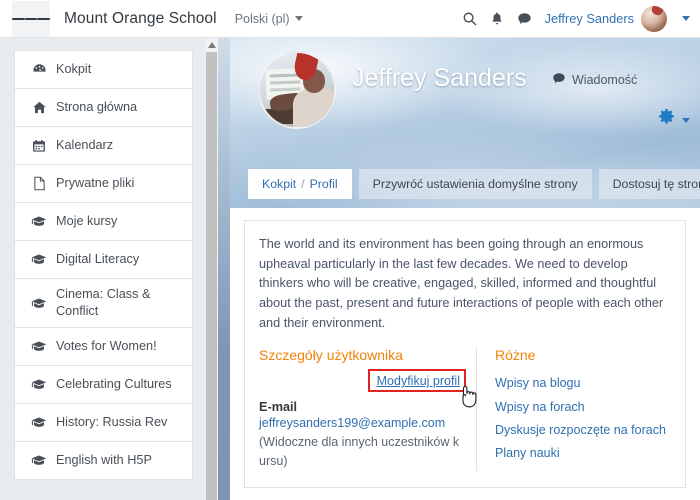  Describe the element at coordinates (74, 68) in the screenshot. I see `sidebar-item-label: Kokpit` at that location.